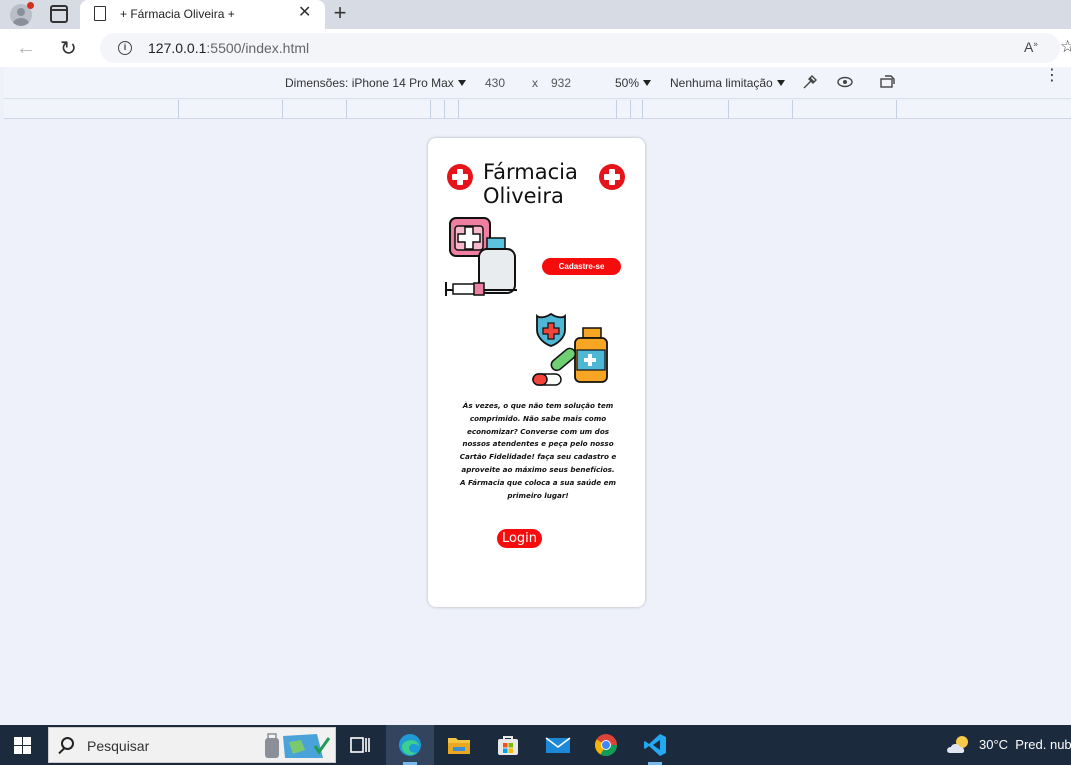  What do you see at coordinates (810, 84) in the screenshot?
I see `dropper-icon` at bounding box center [810, 84].